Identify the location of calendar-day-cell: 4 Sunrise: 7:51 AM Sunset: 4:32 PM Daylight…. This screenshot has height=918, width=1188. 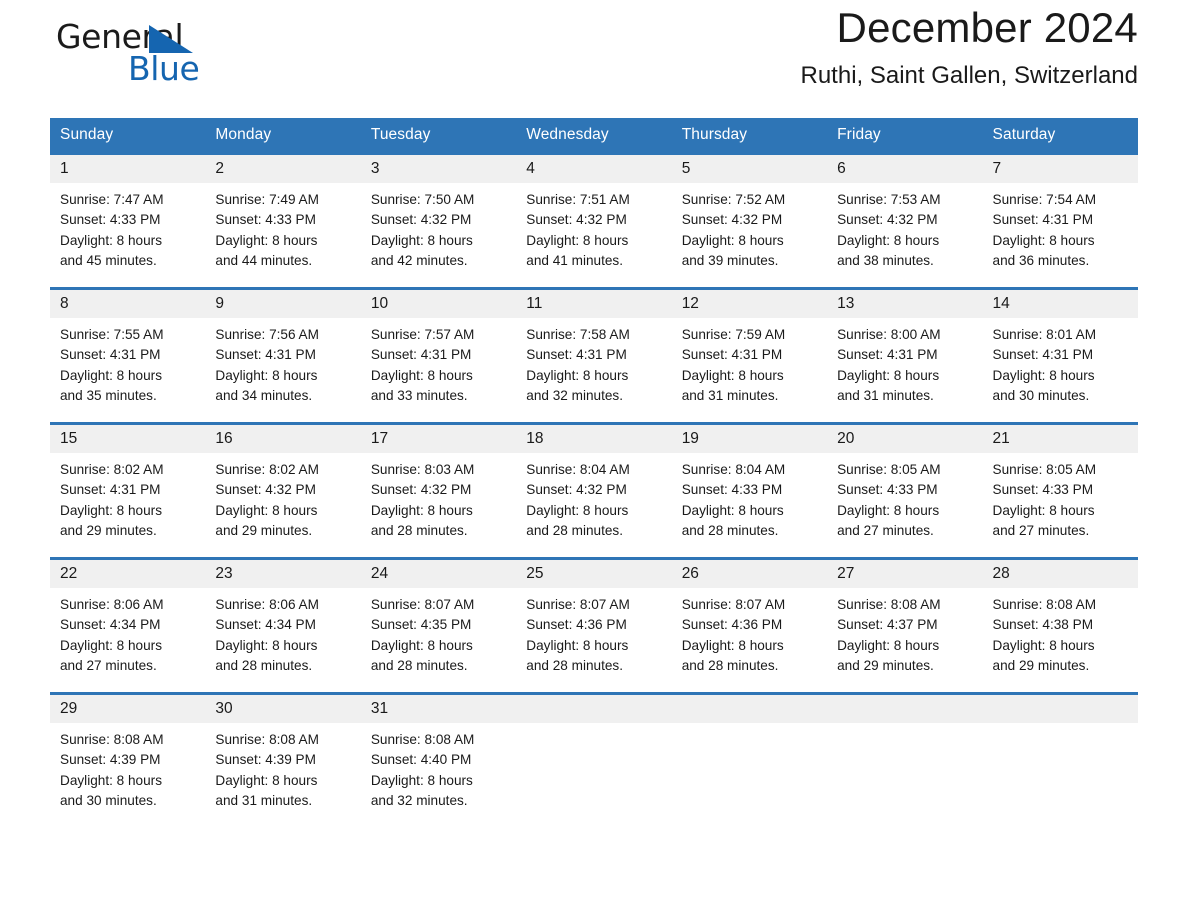
(594, 220).